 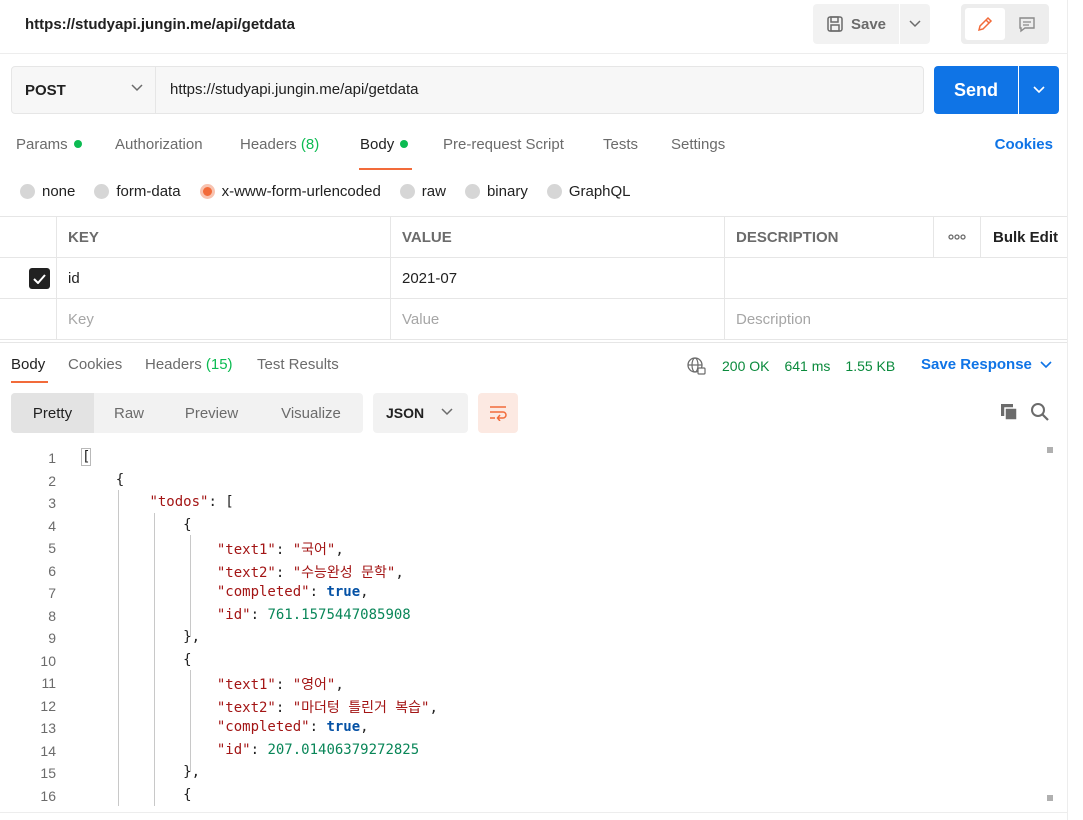 I want to click on method-select: POST, so click(x=84, y=90).